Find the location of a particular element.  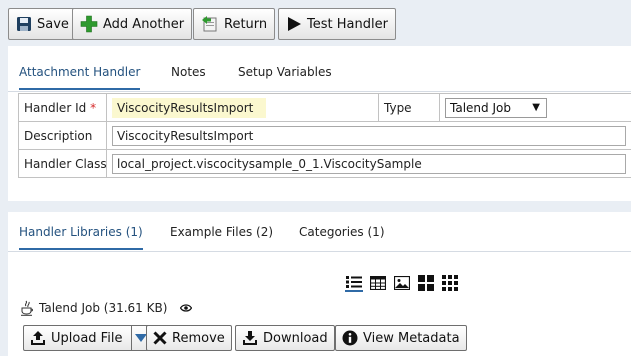

upload-file-button: Upload File is located at coordinates (87, 338).